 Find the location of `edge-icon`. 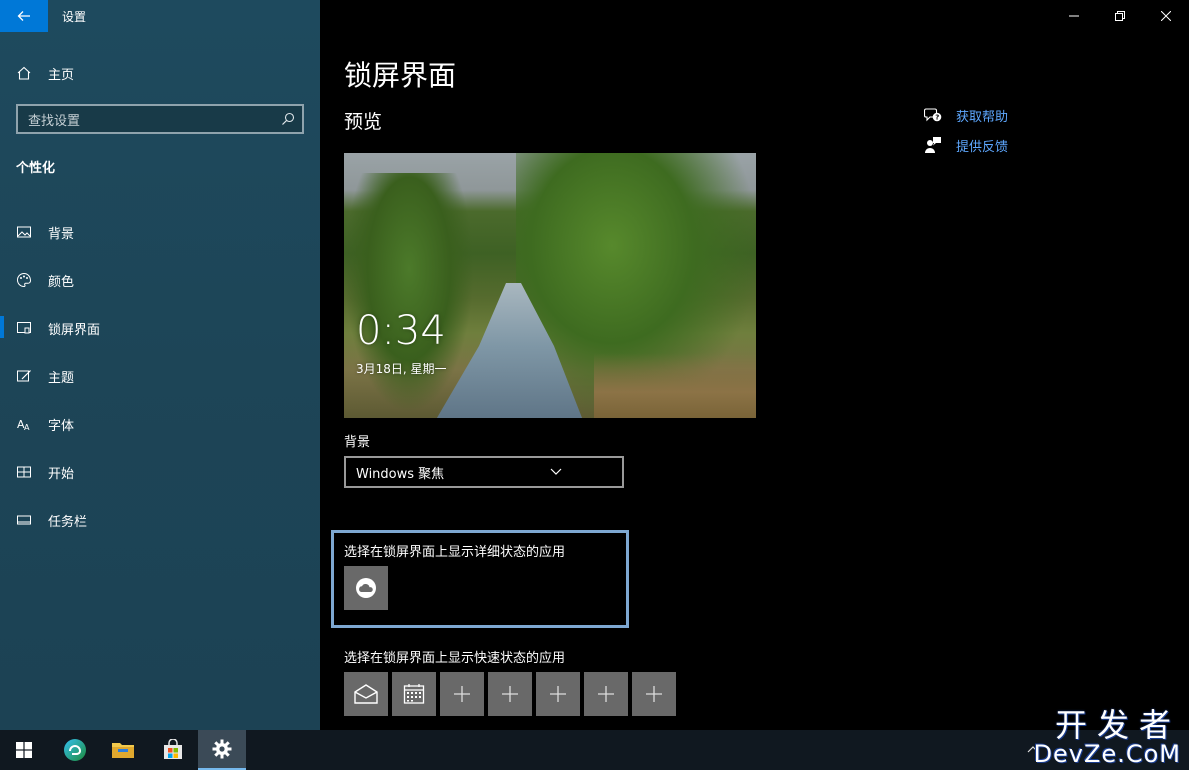

edge-icon is located at coordinates (75, 750).